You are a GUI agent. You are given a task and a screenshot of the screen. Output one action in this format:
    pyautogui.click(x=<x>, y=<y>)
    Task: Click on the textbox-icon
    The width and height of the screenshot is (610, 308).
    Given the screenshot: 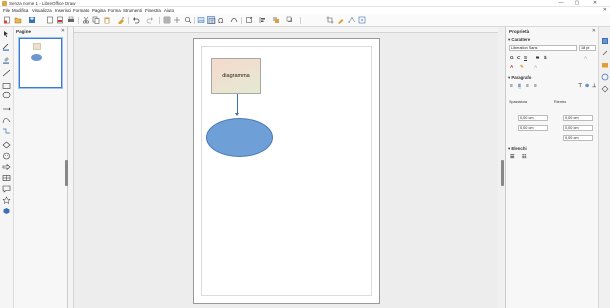 What is the action you would take?
    pyautogui.click(x=211, y=20)
    